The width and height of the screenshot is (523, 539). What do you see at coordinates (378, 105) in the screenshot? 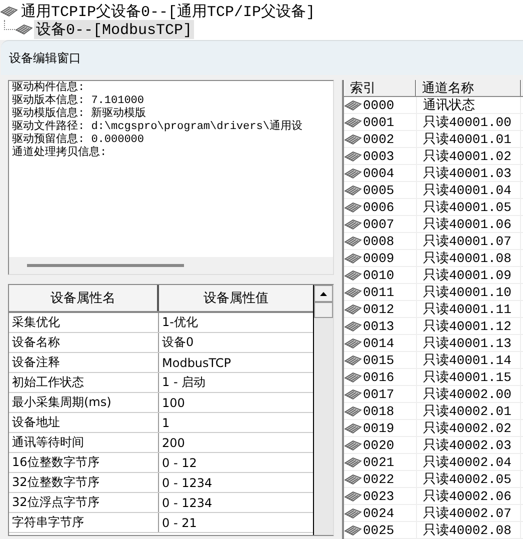
I see `table-cell: 0000` at bounding box center [378, 105].